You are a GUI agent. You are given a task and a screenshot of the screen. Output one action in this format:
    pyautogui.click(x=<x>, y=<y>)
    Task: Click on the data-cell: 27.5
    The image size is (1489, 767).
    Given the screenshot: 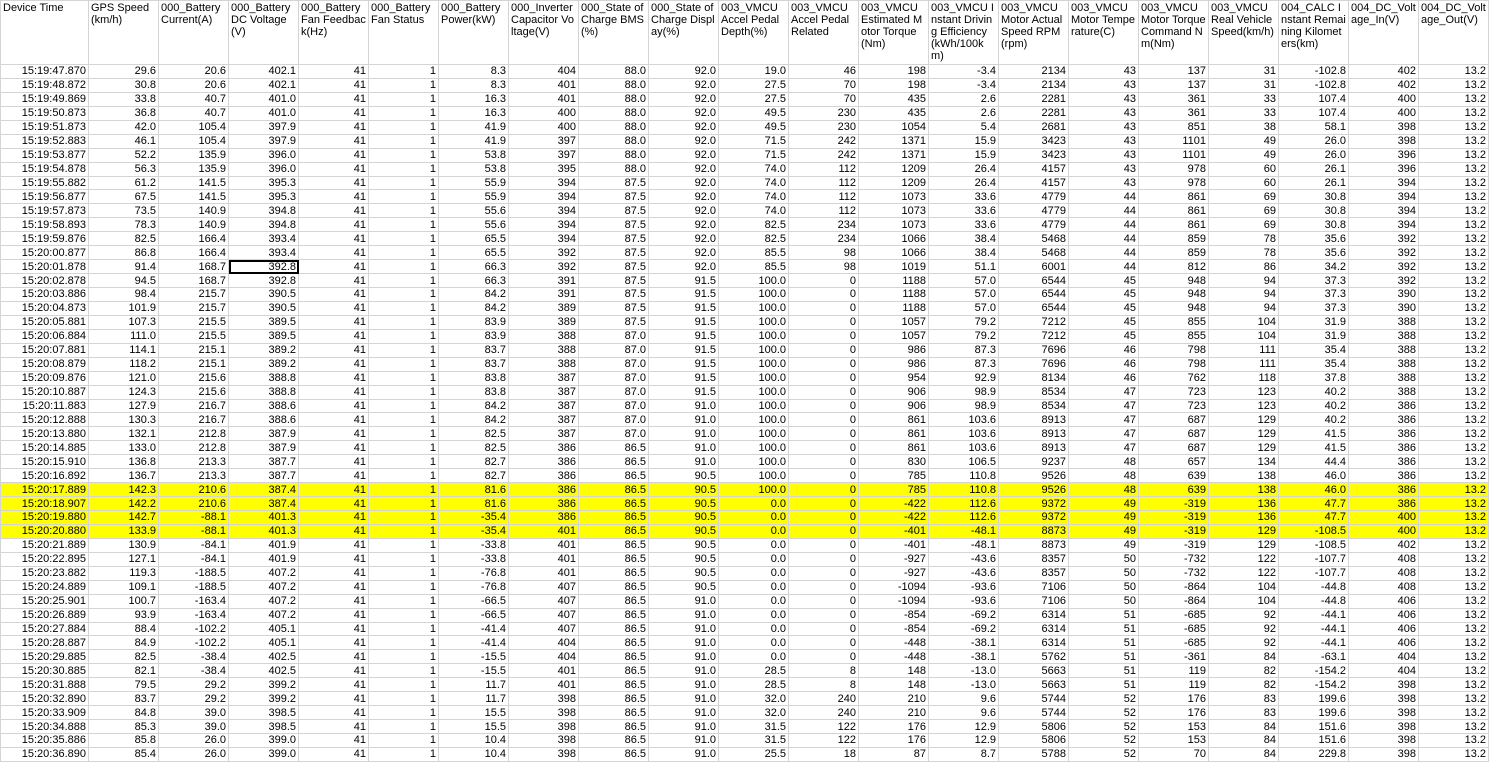 What is the action you would take?
    pyautogui.click(x=753, y=99)
    